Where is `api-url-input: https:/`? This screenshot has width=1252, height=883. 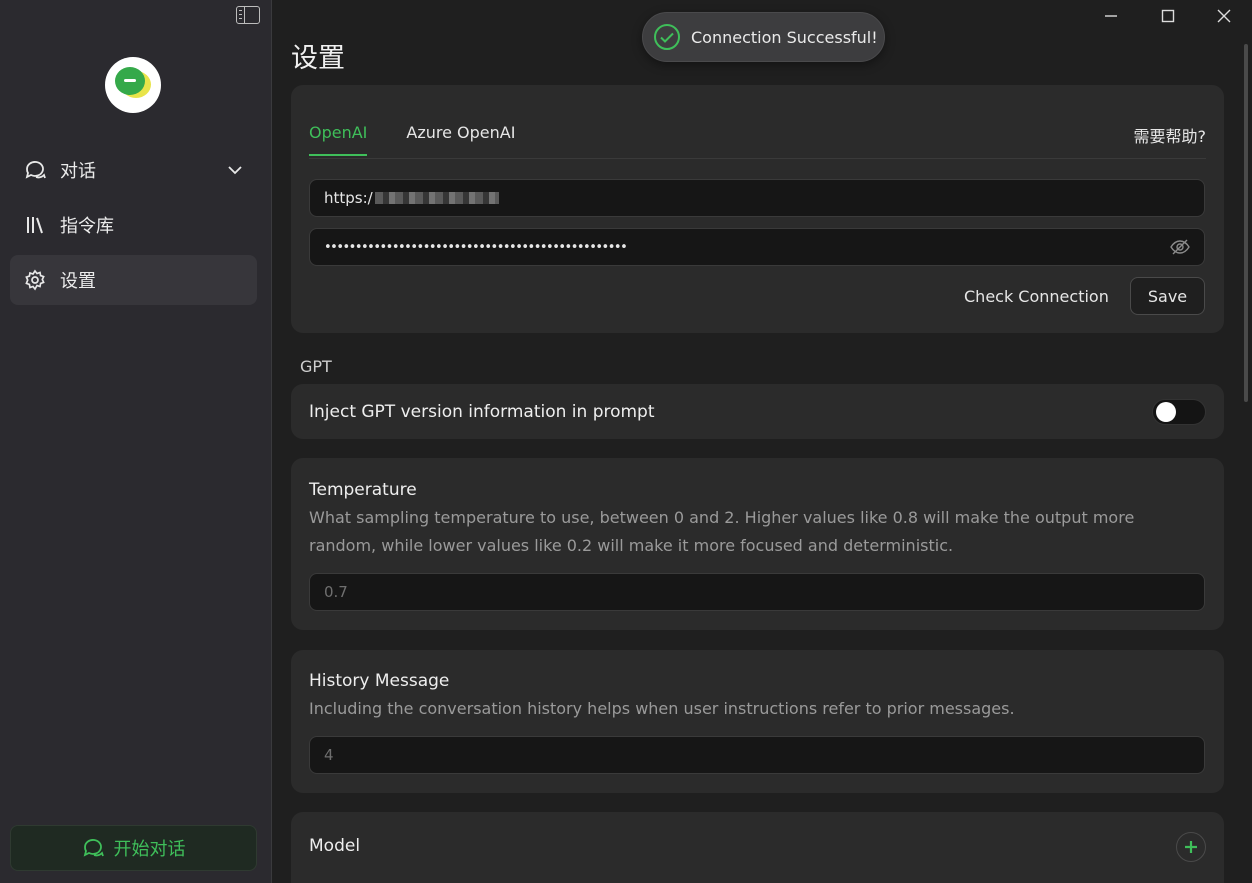 api-url-input: https:/ is located at coordinates (757, 198).